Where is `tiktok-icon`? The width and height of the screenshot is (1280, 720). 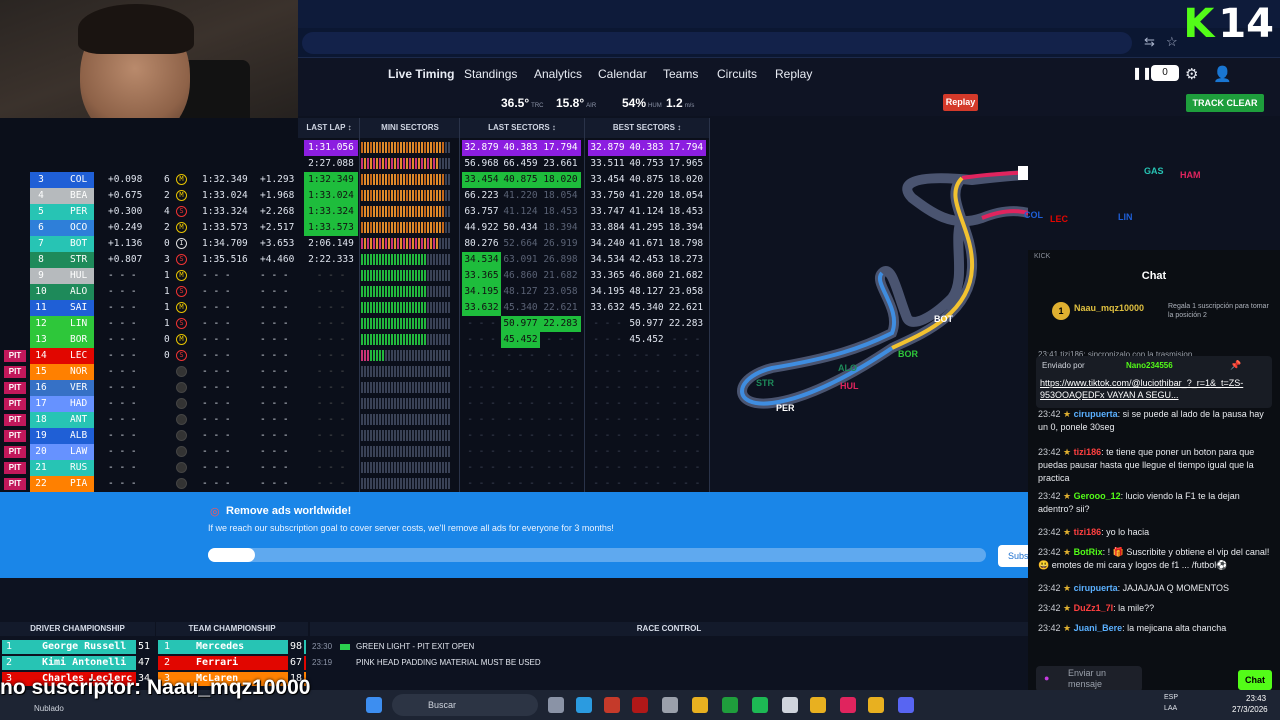 tiktok-icon is located at coordinates (848, 705).